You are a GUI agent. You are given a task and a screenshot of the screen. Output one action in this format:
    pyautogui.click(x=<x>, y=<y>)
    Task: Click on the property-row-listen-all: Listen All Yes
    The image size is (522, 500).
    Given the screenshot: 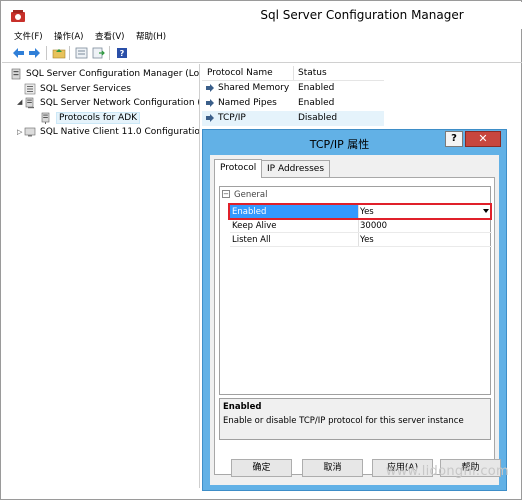 What is the action you would take?
    pyautogui.click(x=361, y=240)
    